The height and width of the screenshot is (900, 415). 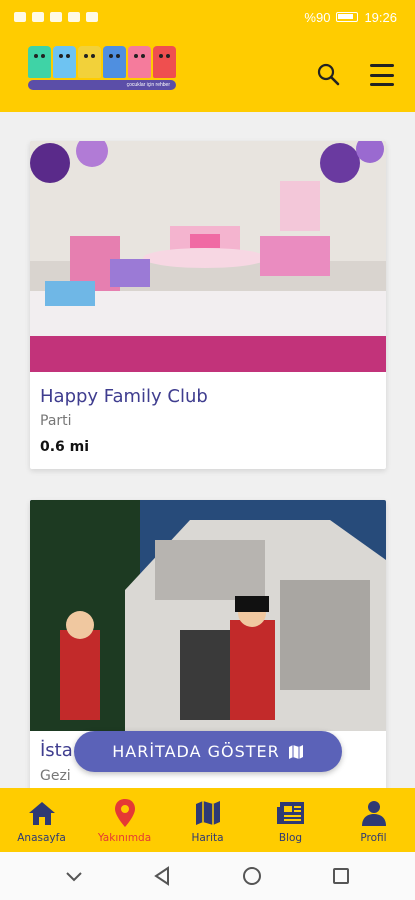 What do you see at coordinates (38, 17) in the screenshot?
I see `signal-icon` at bounding box center [38, 17].